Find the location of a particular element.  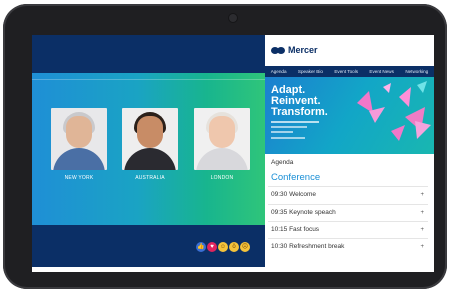

bottom-bar is located at coordinates (233, 269).